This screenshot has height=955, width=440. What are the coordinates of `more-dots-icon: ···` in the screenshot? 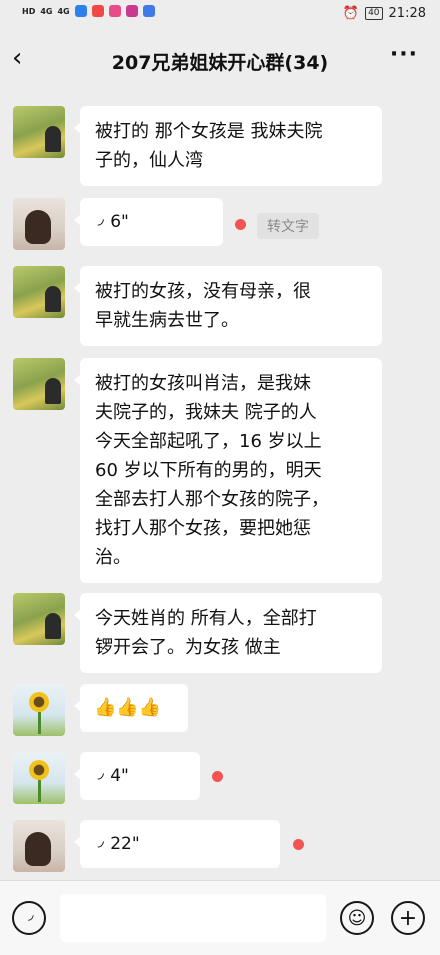 It's located at (404, 54).